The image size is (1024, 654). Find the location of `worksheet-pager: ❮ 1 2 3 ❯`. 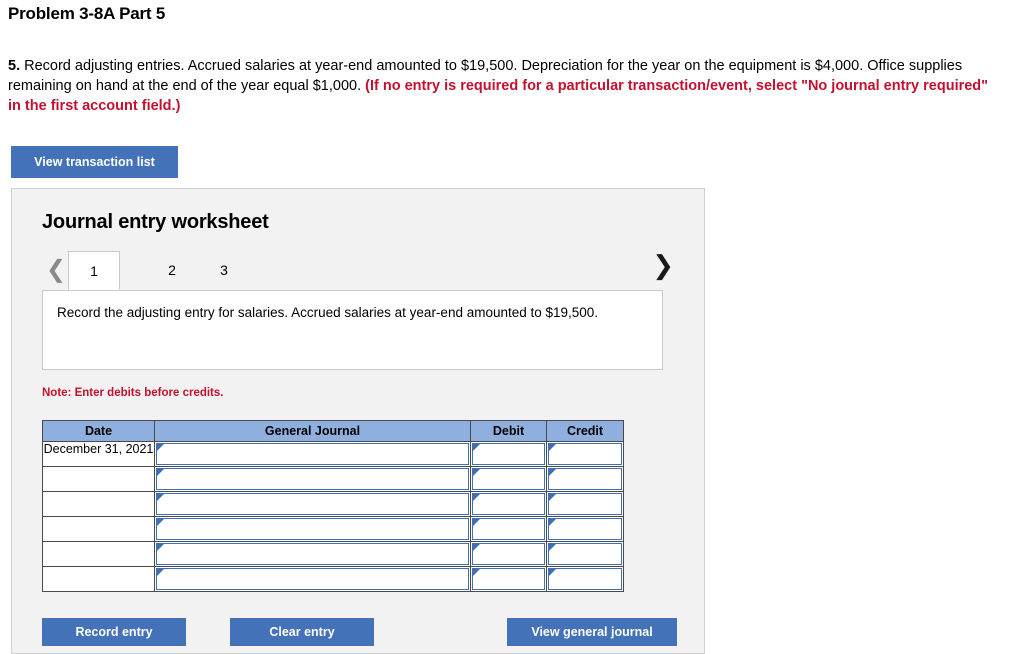

worksheet-pager: ❮ 1 2 3 ❯ is located at coordinates (359, 271).